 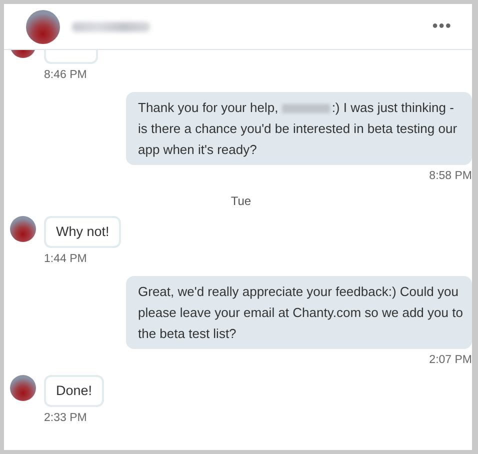 What do you see at coordinates (450, 176) in the screenshot?
I see `timestamp: 8:58 PM` at bounding box center [450, 176].